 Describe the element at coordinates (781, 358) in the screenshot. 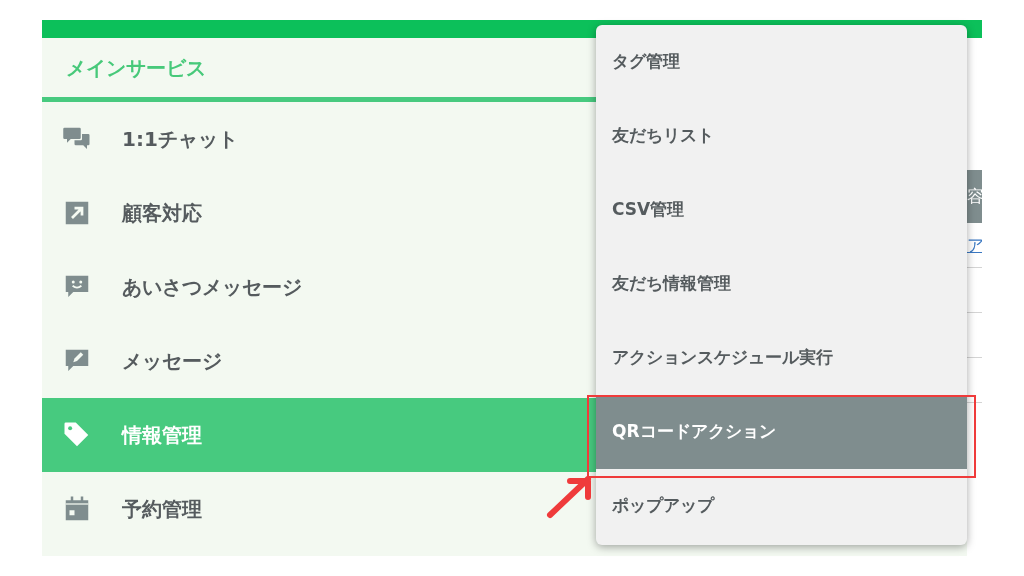

I see `menu-item: アクションスケジュール実行` at that location.